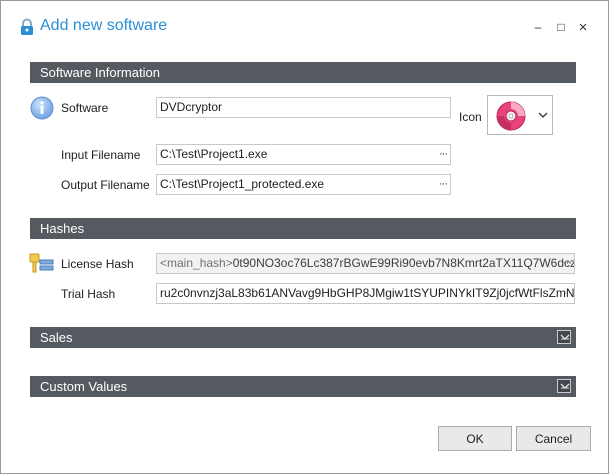  What do you see at coordinates (303, 154) in the screenshot?
I see `input-filename-input: C:\Test\Project1.exe ···` at bounding box center [303, 154].